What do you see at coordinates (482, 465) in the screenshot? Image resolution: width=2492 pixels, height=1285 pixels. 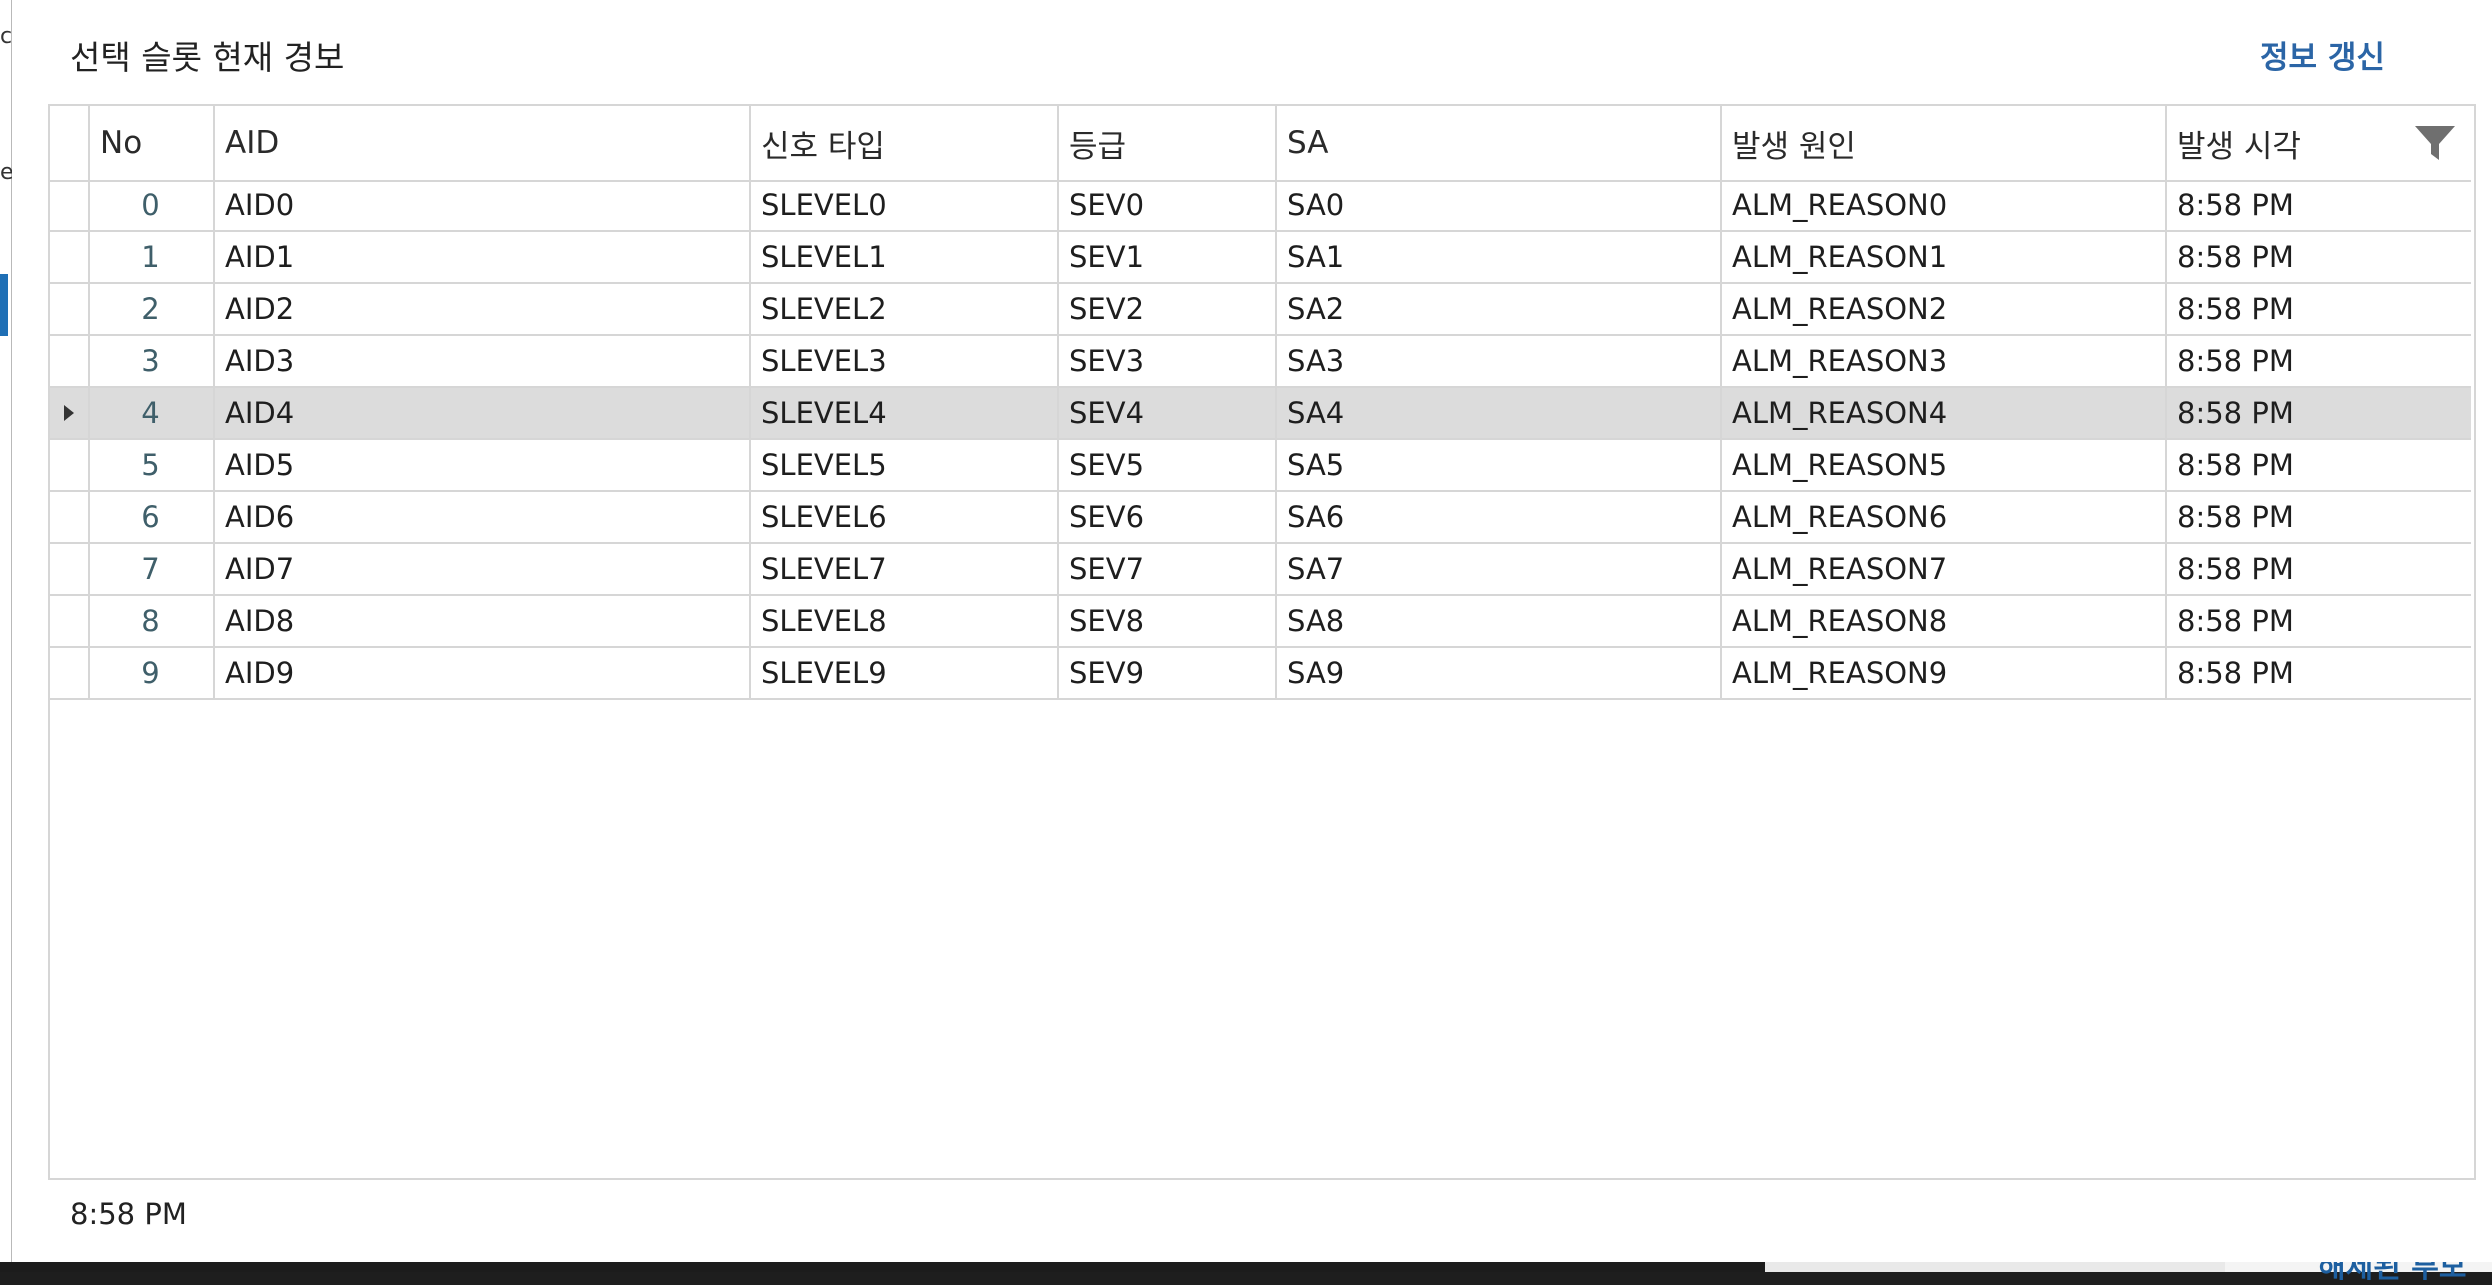 I see `cell-aid: AID5` at bounding box center [482, 465].